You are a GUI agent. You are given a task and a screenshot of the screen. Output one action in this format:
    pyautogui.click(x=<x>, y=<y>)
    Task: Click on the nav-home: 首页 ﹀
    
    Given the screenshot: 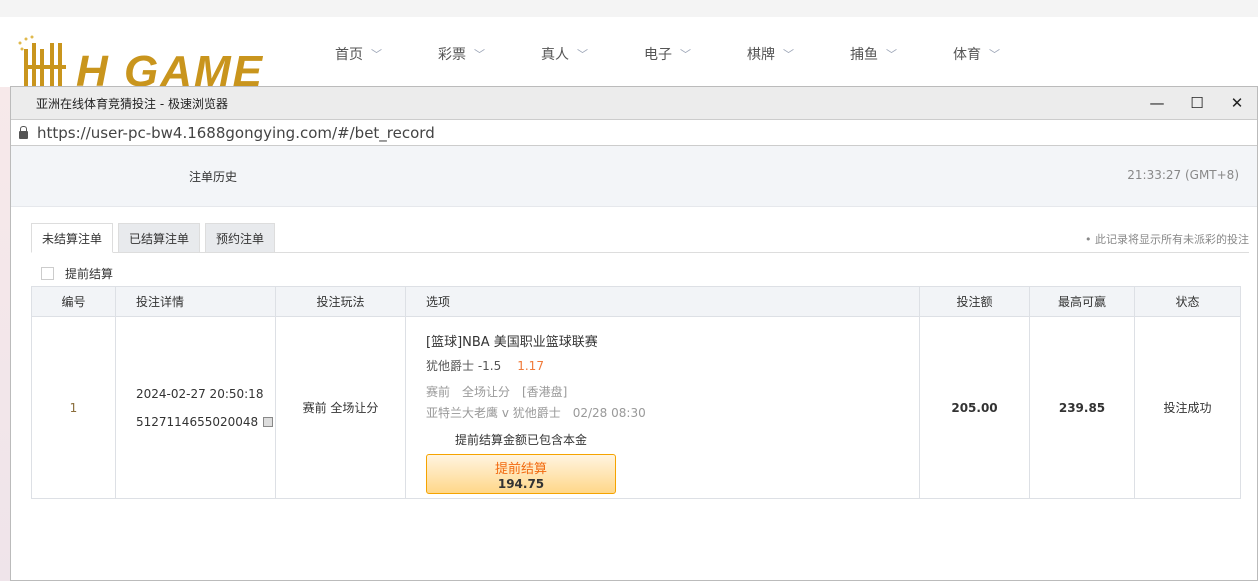 What is the action you would take?
    pyautogui.click(x=386, y=54)
    